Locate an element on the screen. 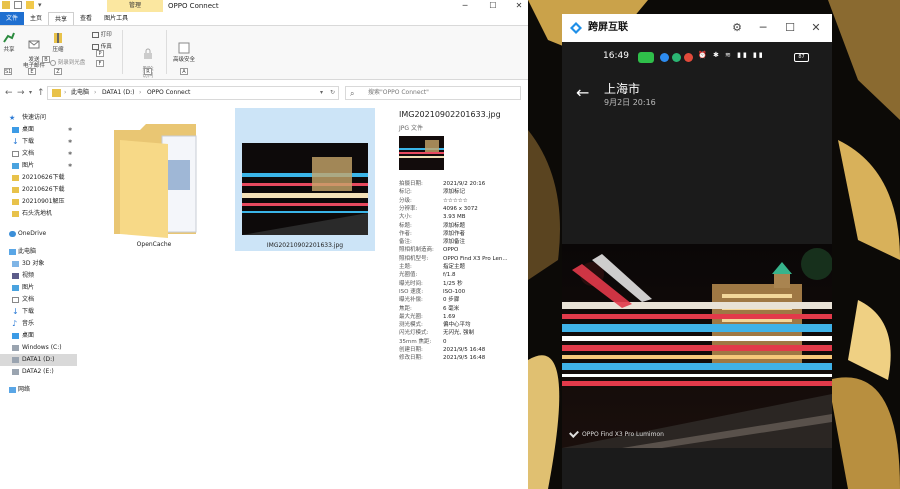  window-title: OPPO Connect is located at coordinates (193, 6).